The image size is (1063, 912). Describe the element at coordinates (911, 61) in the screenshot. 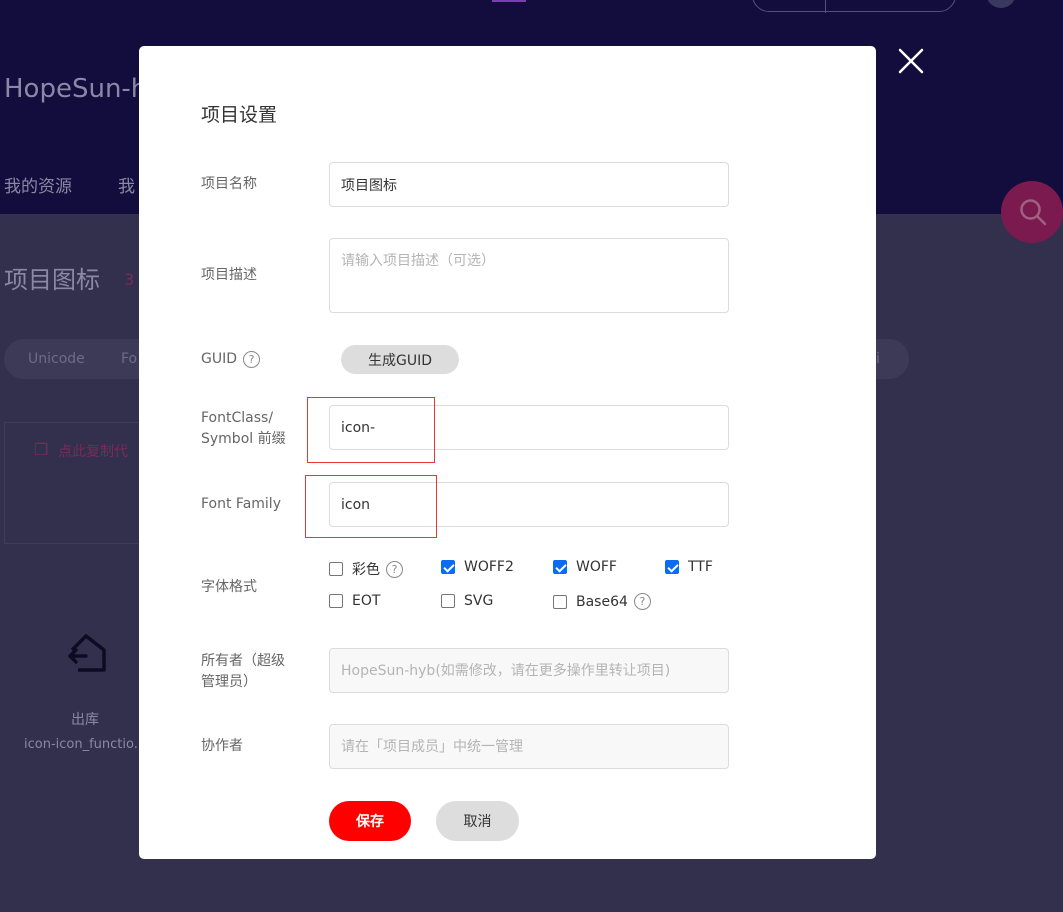

I see `close-icon` at that location.